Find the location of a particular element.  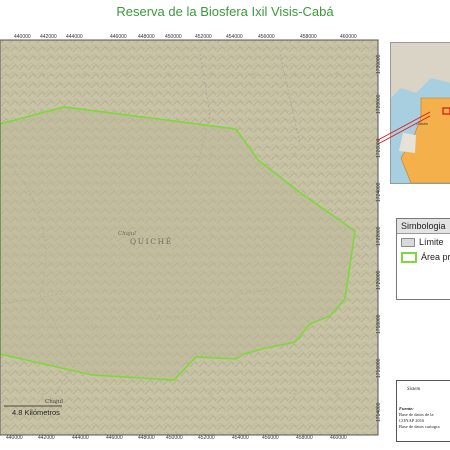

map-title: Reserva de la Biosfera Ixil Visis-Cabá is located at coordinates (225, 11).